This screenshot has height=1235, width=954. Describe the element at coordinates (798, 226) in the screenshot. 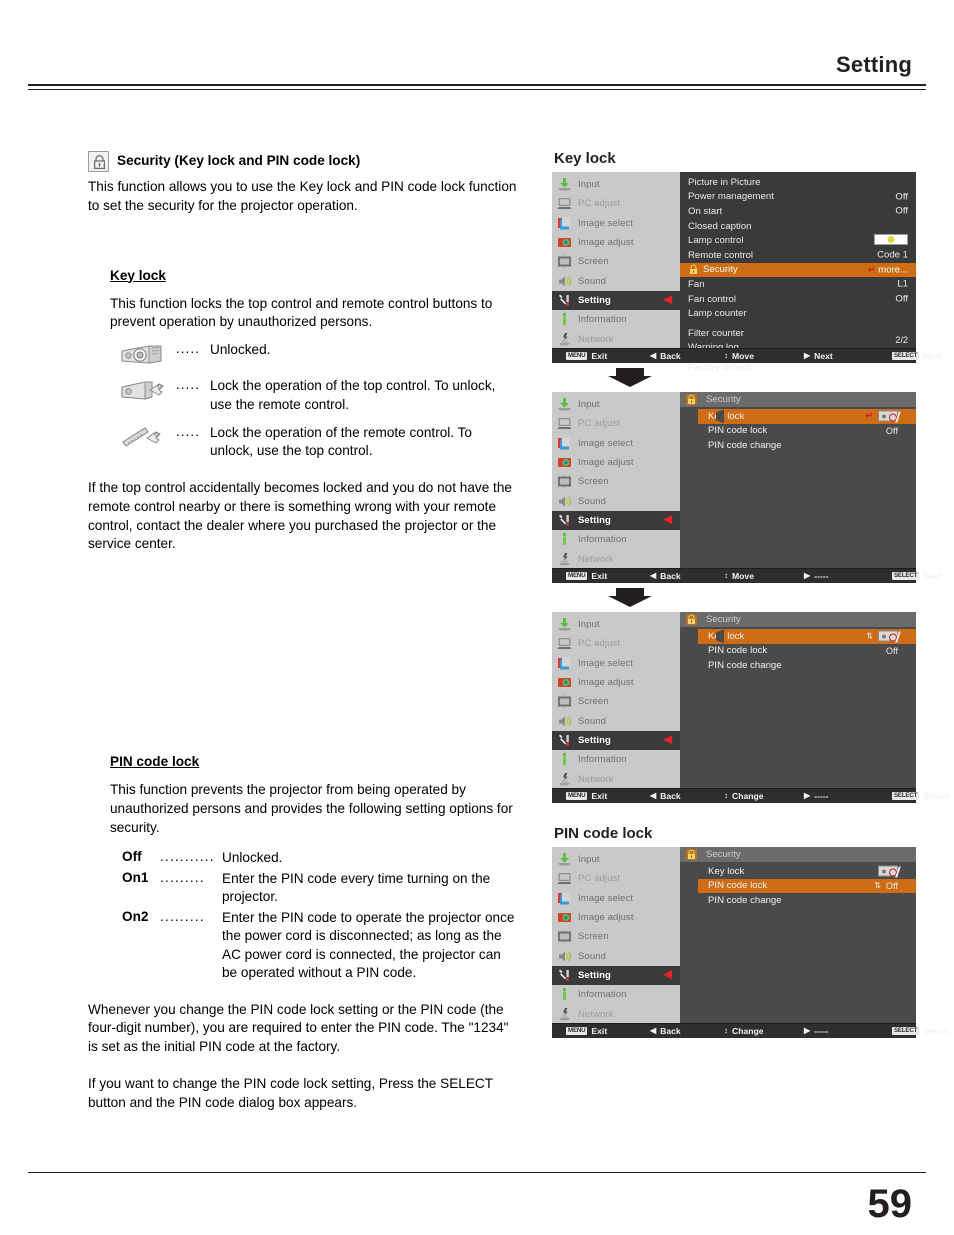

I see `menu-row-closed-caption: Closed caption` at that location.